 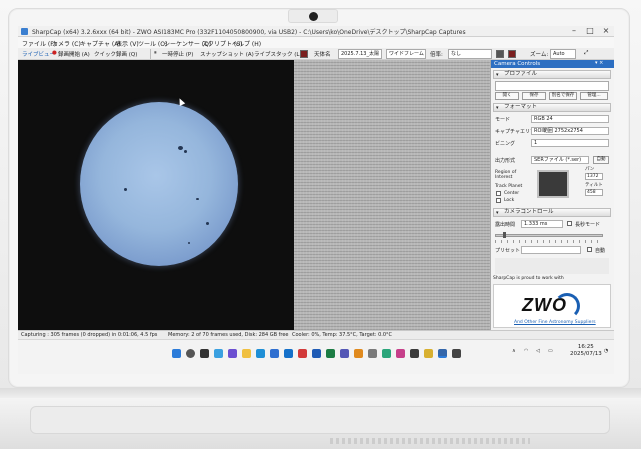 I want to click on app-icon-d, so click(x=400, y=353).